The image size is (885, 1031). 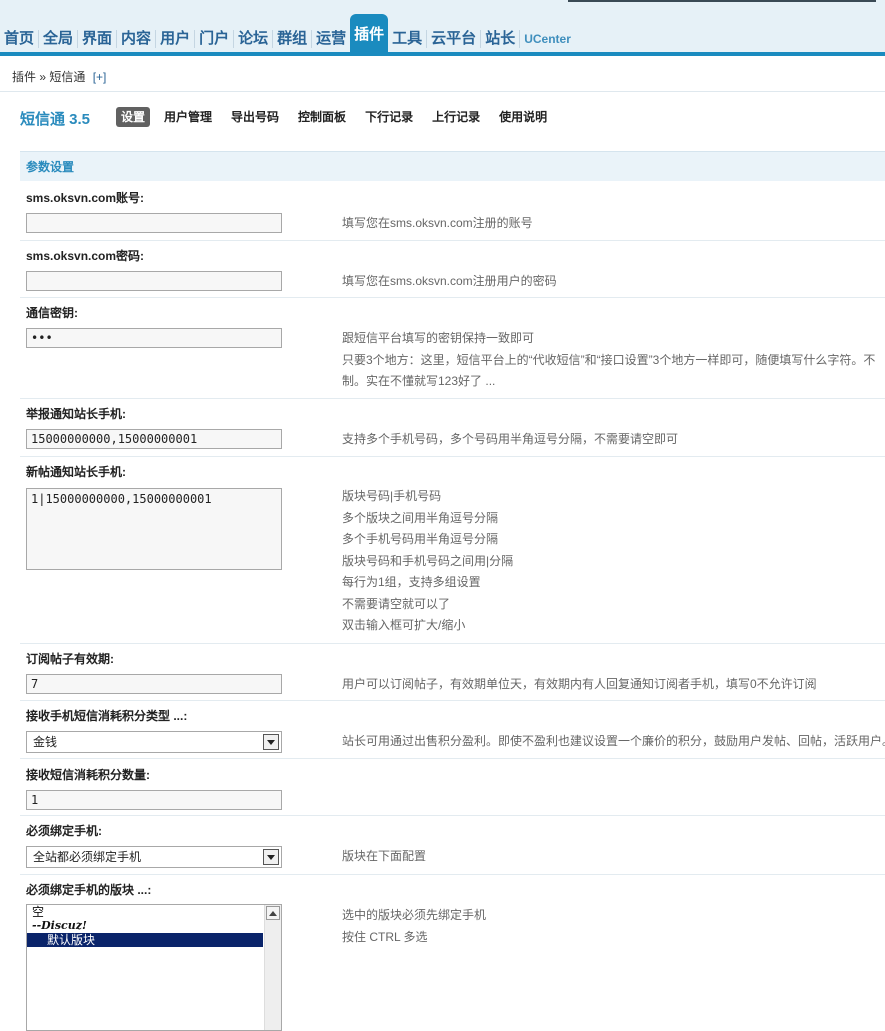 I want to click on nav-home: 首页, so click(x=19, y=39).